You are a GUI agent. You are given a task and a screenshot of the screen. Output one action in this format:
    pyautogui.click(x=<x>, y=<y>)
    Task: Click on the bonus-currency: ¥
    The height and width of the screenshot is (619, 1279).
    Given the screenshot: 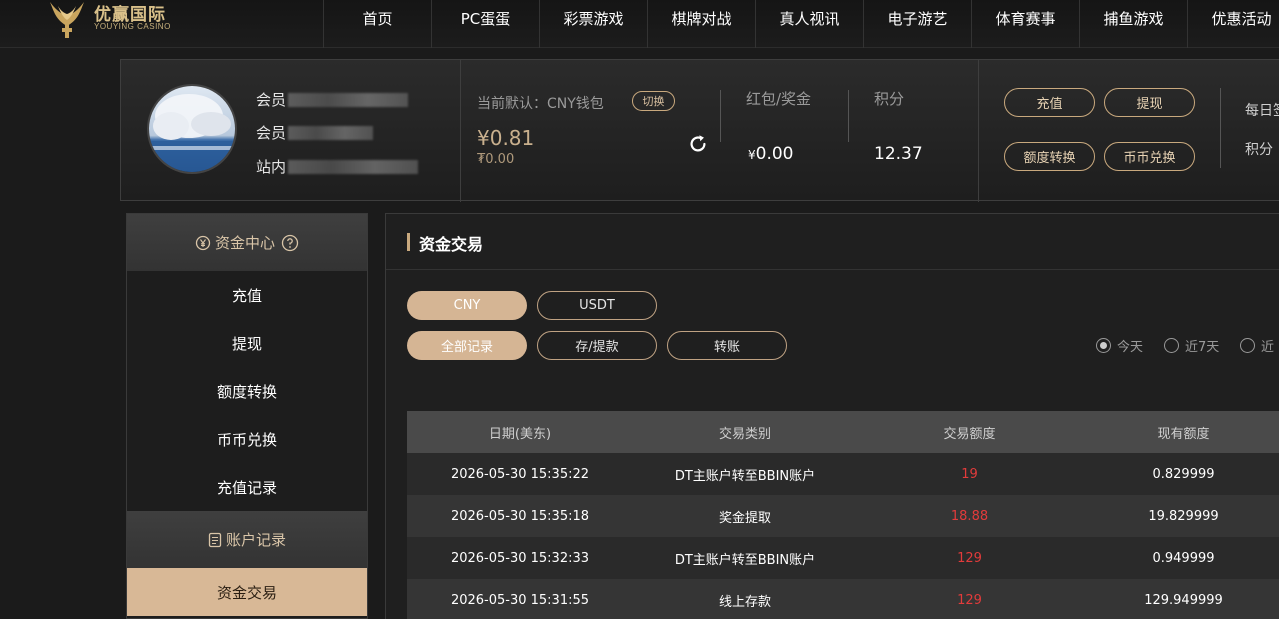 What is the action you would take?
    pyautogui.click(x=752, y=155)
    